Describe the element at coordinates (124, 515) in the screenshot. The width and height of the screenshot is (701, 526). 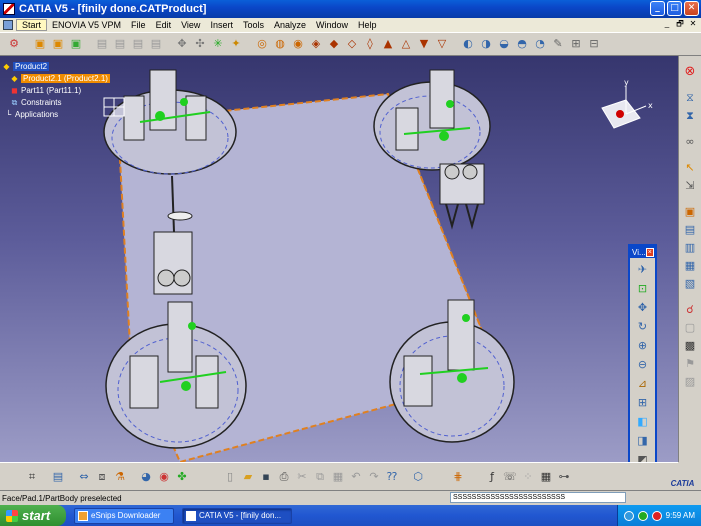
I see `task-esnips-downloader: eSnips Downloader` at that location.